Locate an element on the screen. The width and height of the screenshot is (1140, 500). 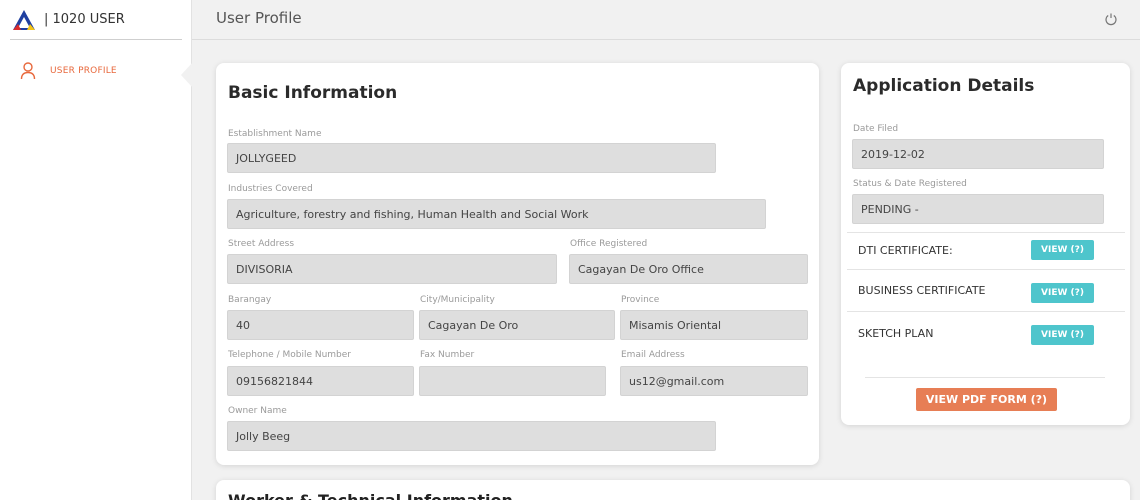
owner-name-field: Jolly Beeg is located at coordinates (471, 436).